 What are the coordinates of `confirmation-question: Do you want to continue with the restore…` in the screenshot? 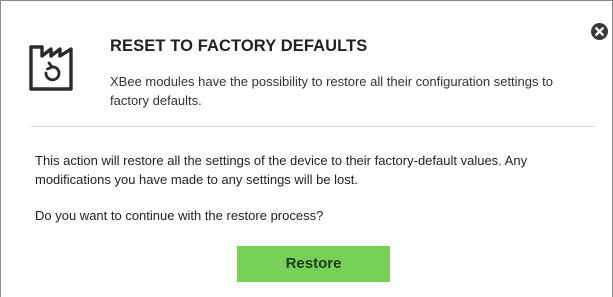 It's located at (179, 215).